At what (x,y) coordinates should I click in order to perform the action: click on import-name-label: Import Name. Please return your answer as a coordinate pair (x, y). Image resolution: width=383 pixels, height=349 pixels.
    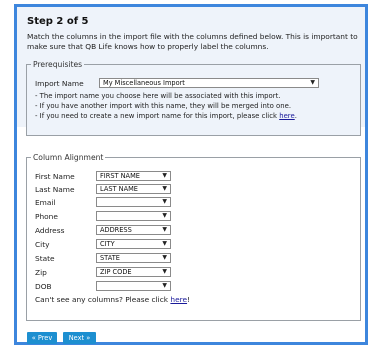
    Looking at the image, I should click on (59, 83).